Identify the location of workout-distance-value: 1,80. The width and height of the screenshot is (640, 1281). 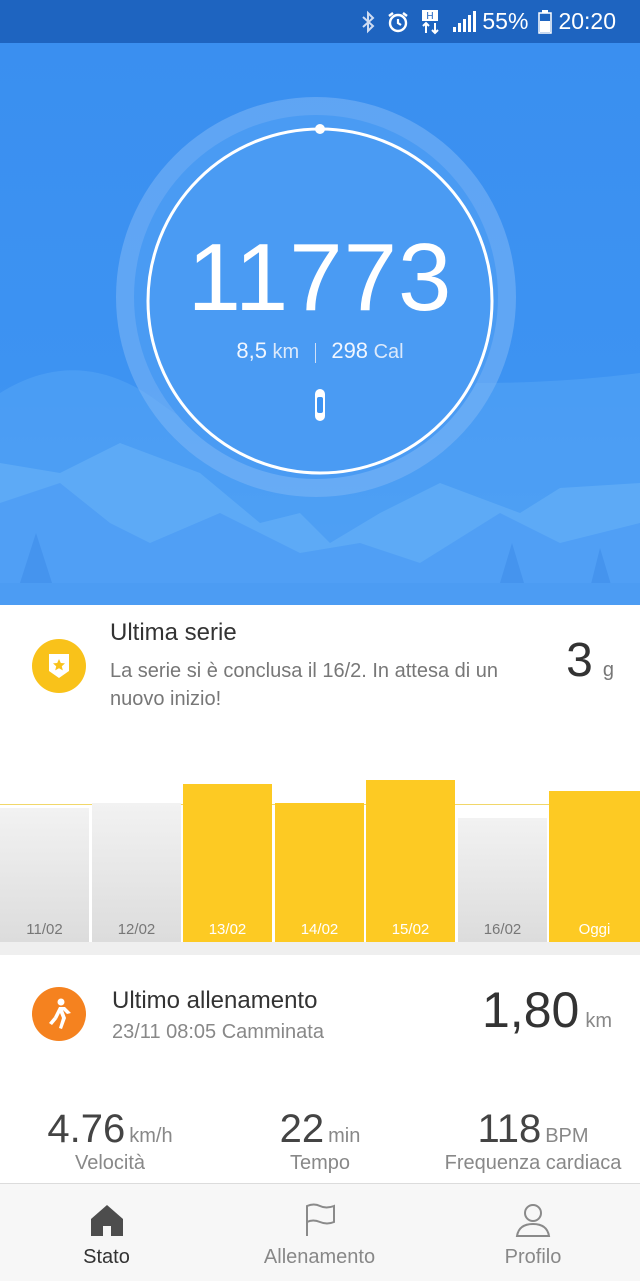
(531, 1010).